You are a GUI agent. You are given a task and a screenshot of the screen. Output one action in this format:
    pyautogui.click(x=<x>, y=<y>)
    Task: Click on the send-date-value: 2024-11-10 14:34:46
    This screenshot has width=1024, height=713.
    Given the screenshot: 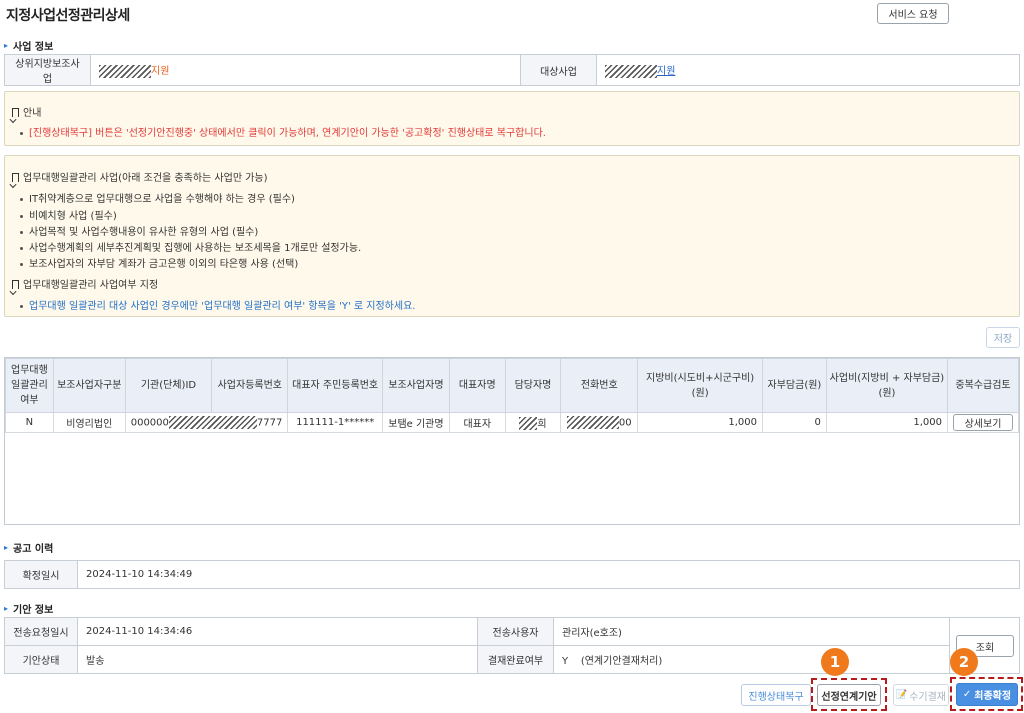 What is the action you would take?
    pyautogui.click(x=277, y=631)
    